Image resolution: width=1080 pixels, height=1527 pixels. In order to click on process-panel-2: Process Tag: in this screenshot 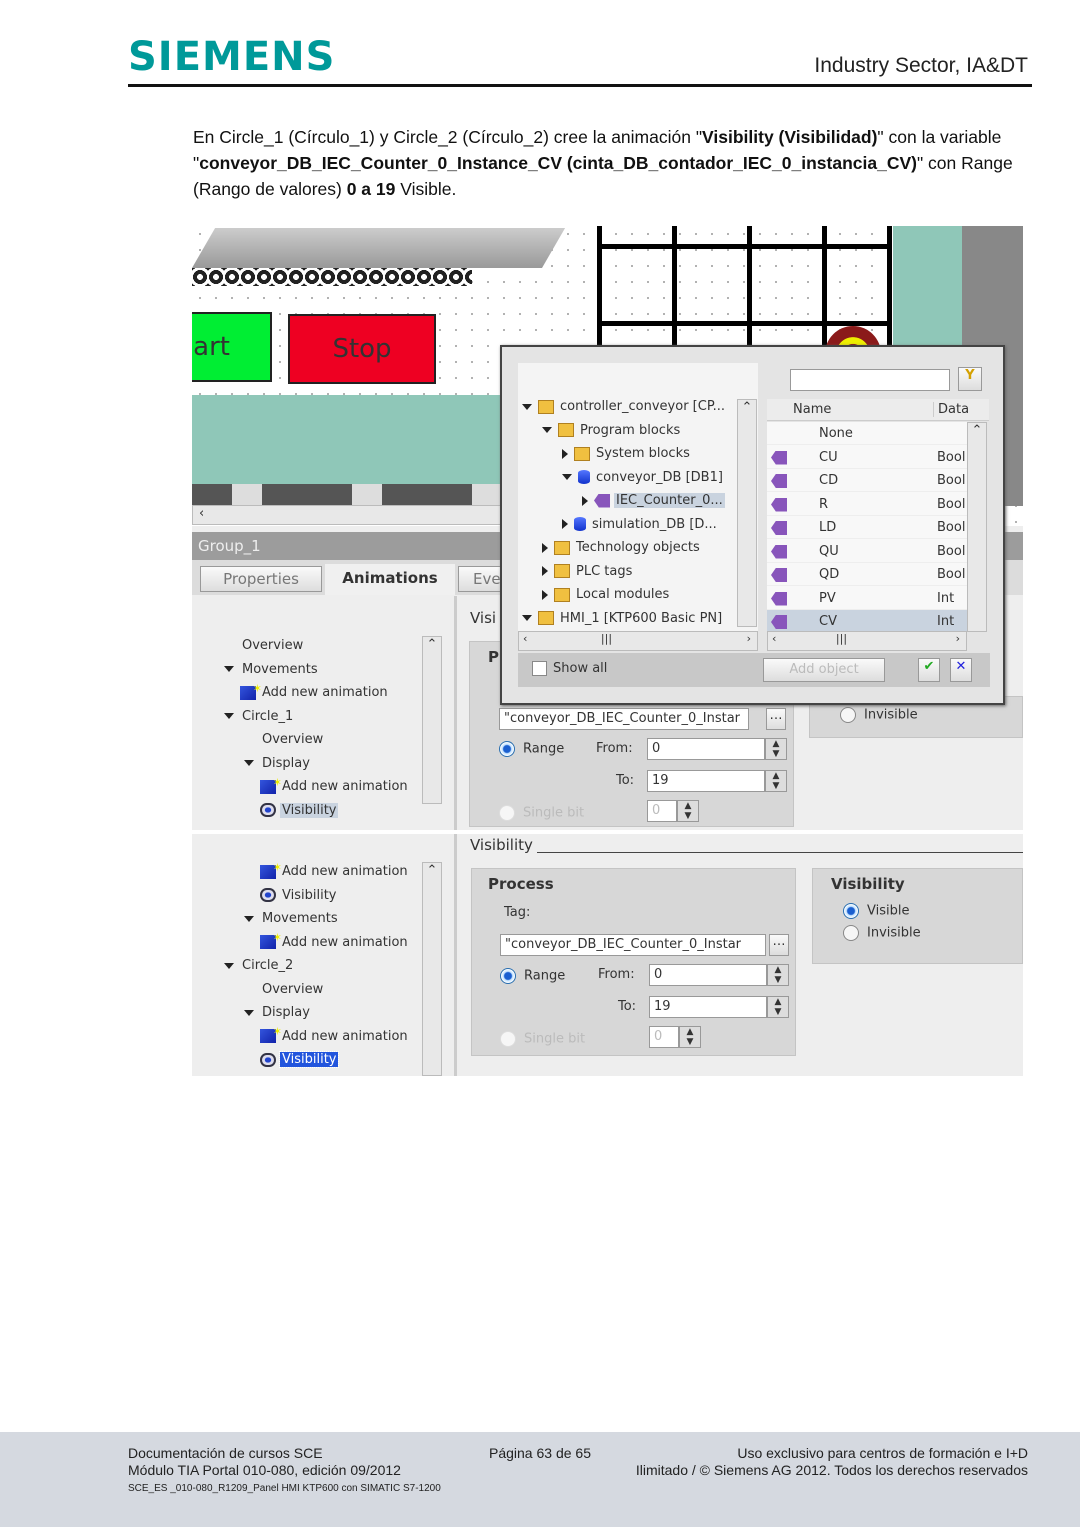, I will do `click(633, 962)`.